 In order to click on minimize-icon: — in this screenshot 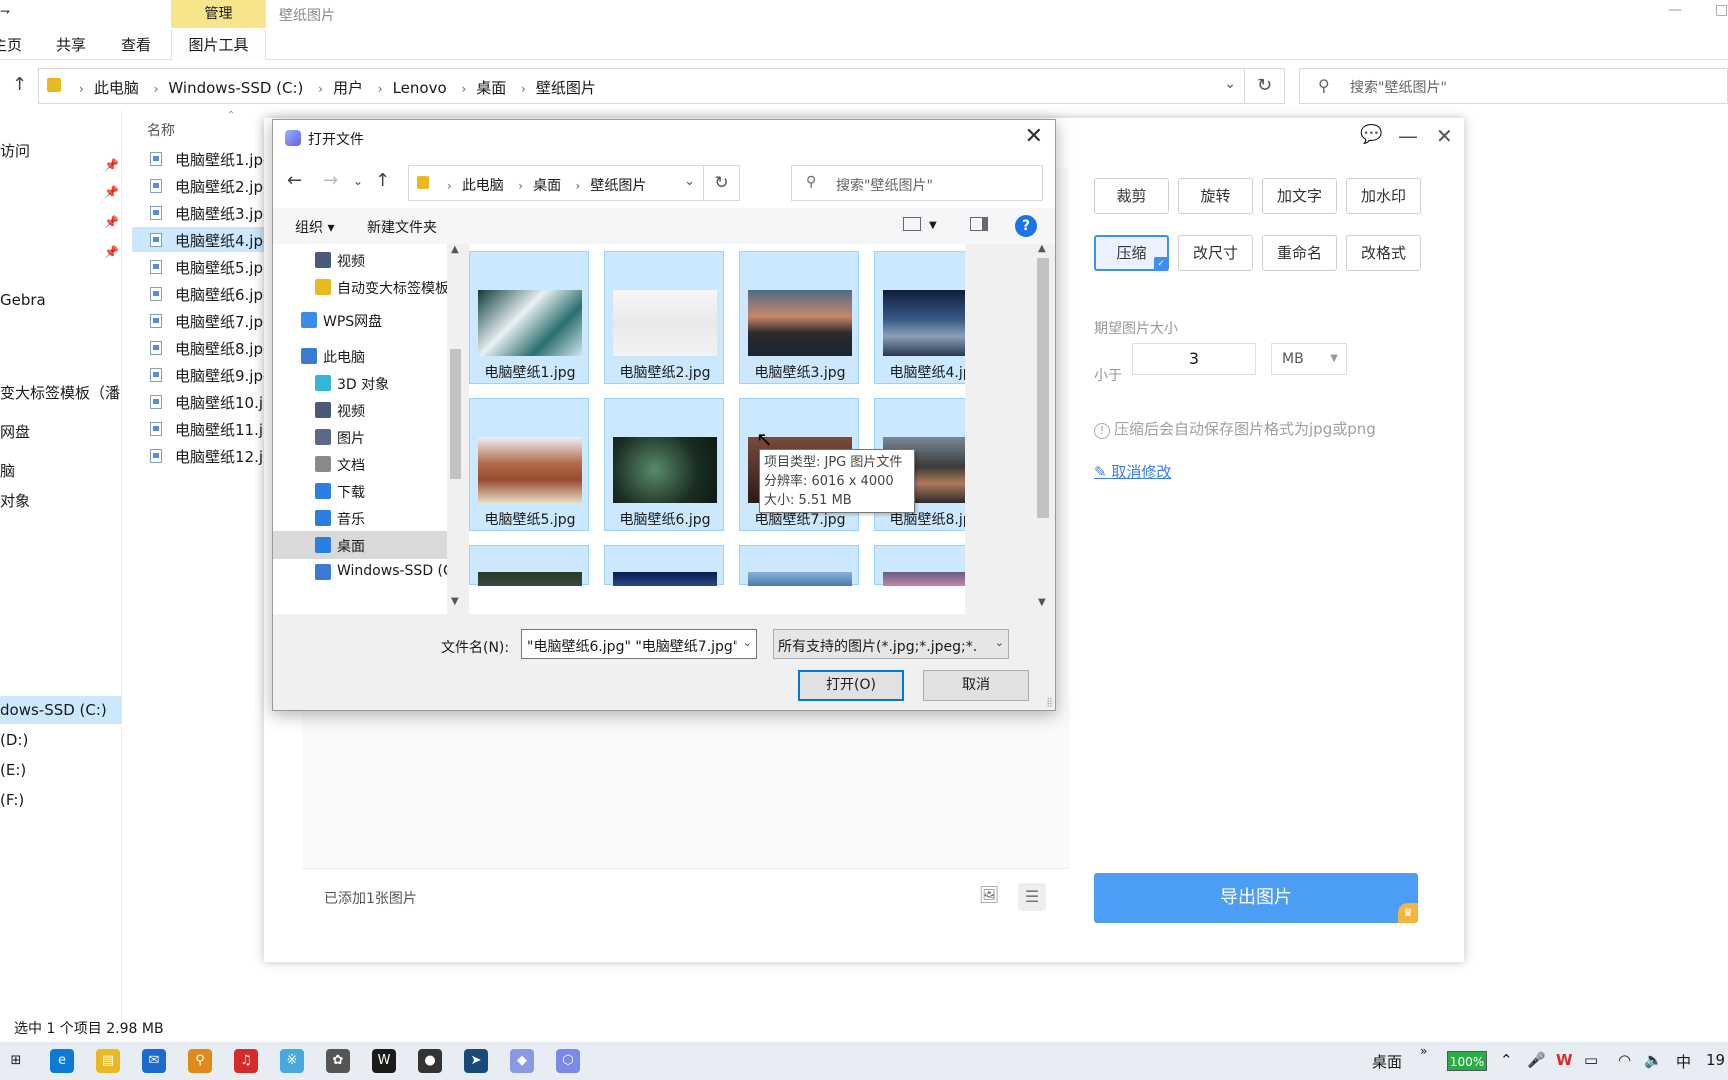, I will do `click(1408, 136)`.